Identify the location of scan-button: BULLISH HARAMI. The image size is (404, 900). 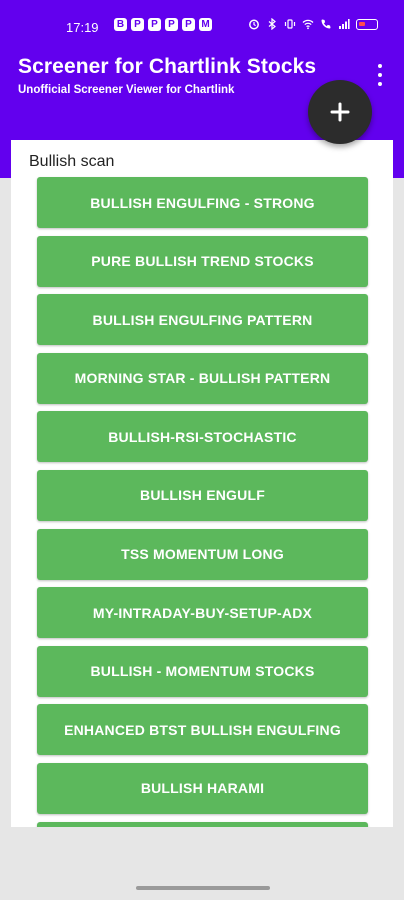
(202, 788).